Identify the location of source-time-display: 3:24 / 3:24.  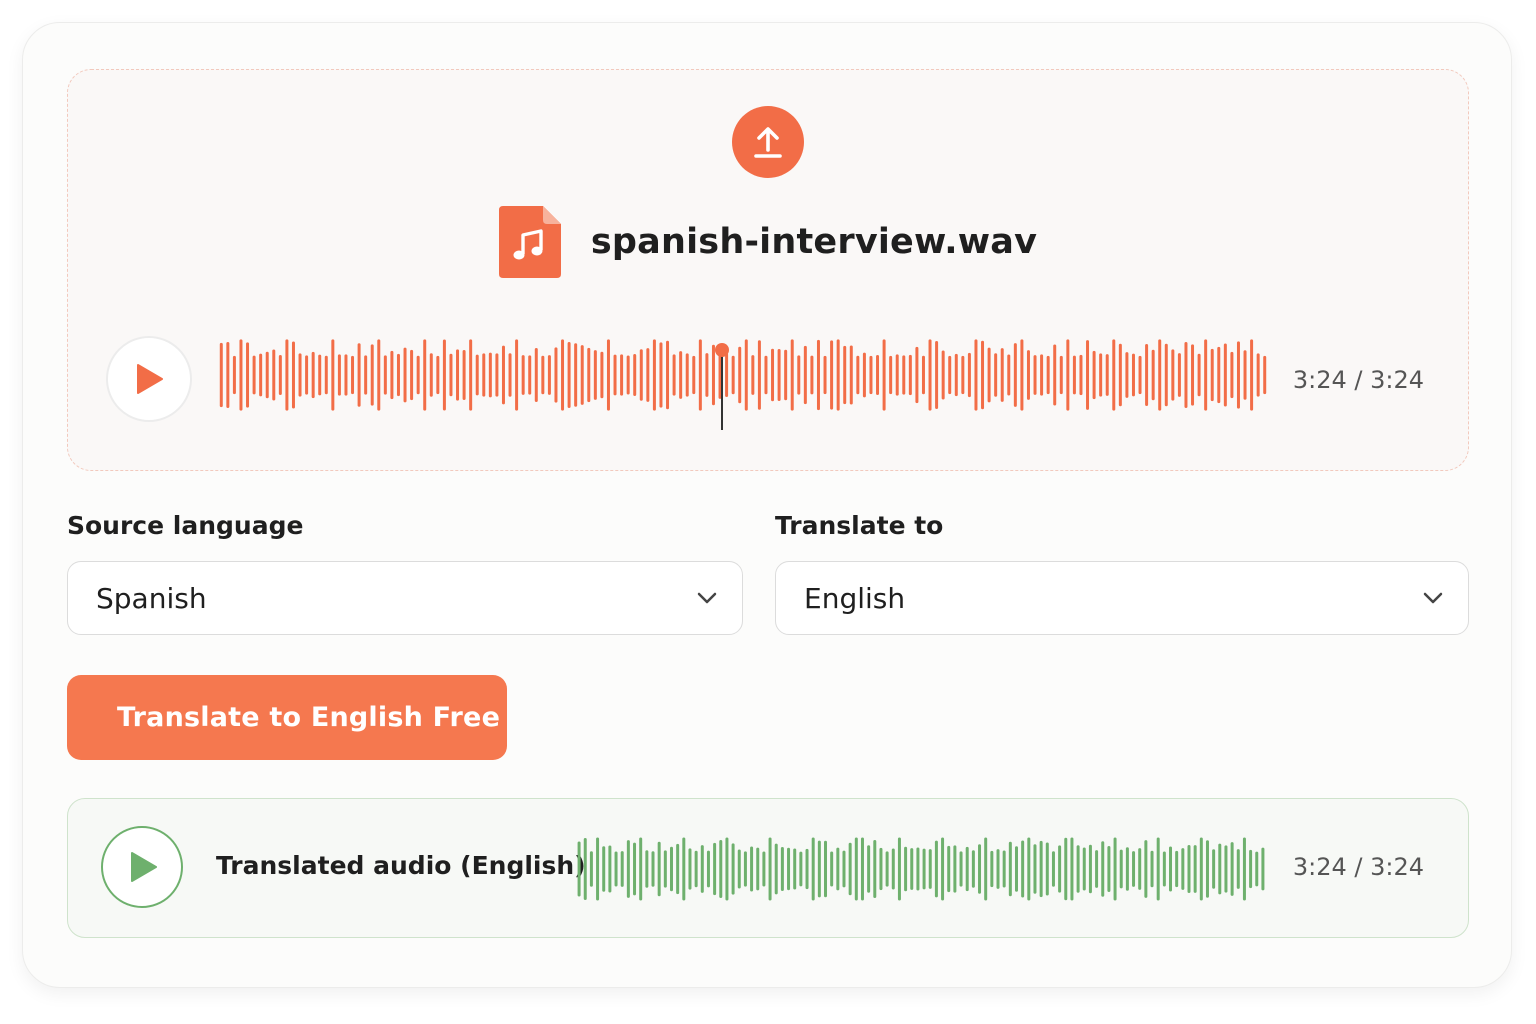
(1358, 380).